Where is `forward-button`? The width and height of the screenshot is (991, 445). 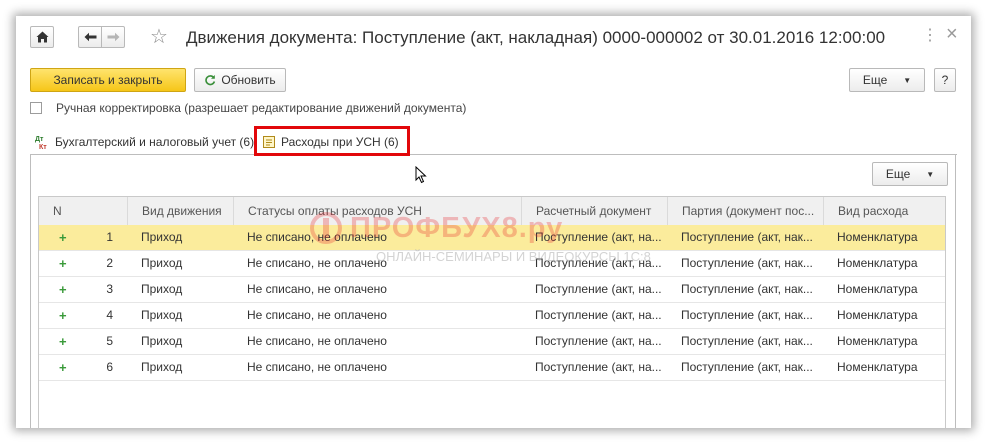
forward-button is located at coordinates (113, 37).